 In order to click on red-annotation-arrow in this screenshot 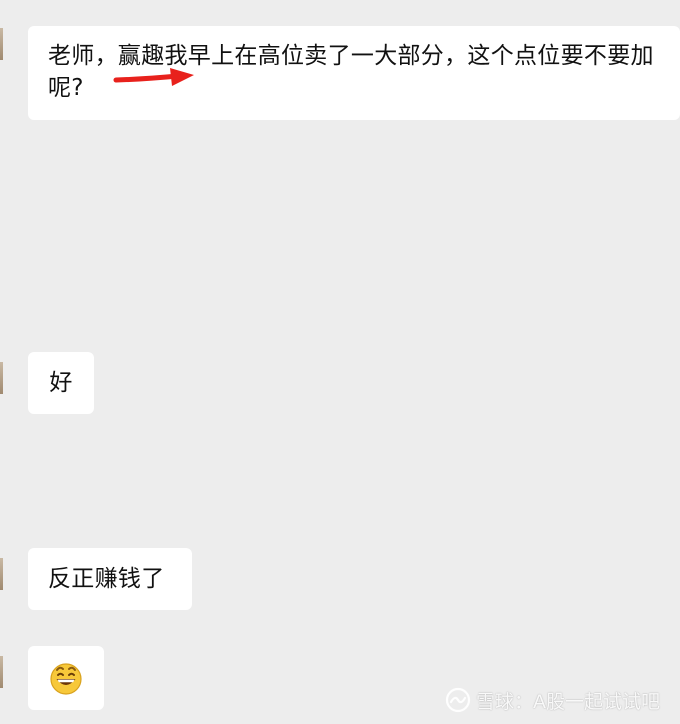, I will do `click(153, 77)`.